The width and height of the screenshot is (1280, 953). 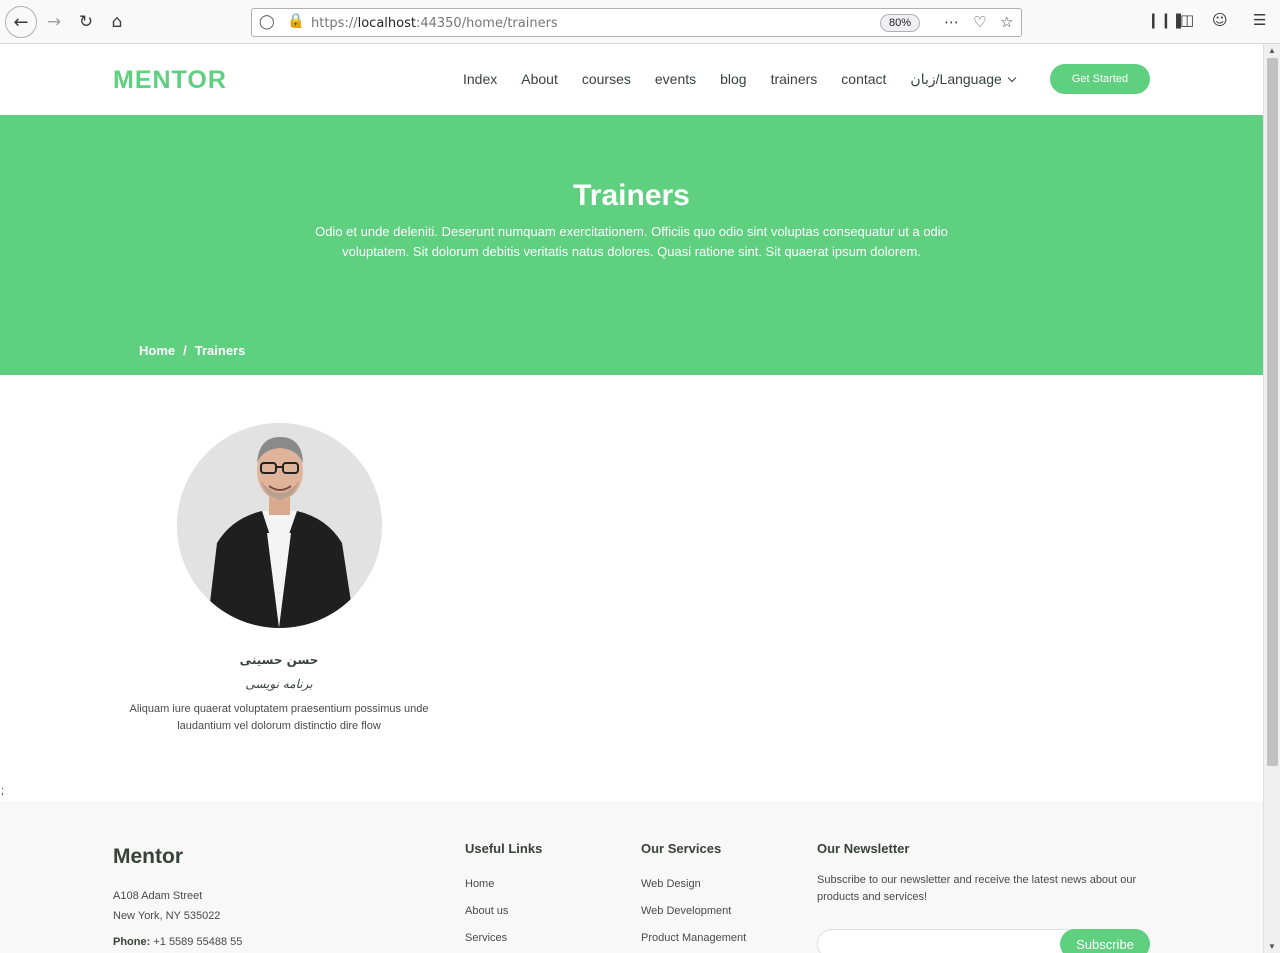 What do you see at coordinates (900, 23) in the screenshot?
I see `zoom-level-badge: 80%` at bounding box center [900, 23].